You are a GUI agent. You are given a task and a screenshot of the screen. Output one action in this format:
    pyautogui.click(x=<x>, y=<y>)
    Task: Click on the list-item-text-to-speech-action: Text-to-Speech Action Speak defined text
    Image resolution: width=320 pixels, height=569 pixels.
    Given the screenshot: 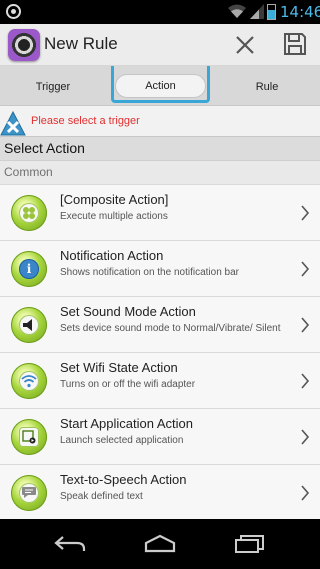 What is the action you would take?
    pyautogui.click(x=160, y=491)
    